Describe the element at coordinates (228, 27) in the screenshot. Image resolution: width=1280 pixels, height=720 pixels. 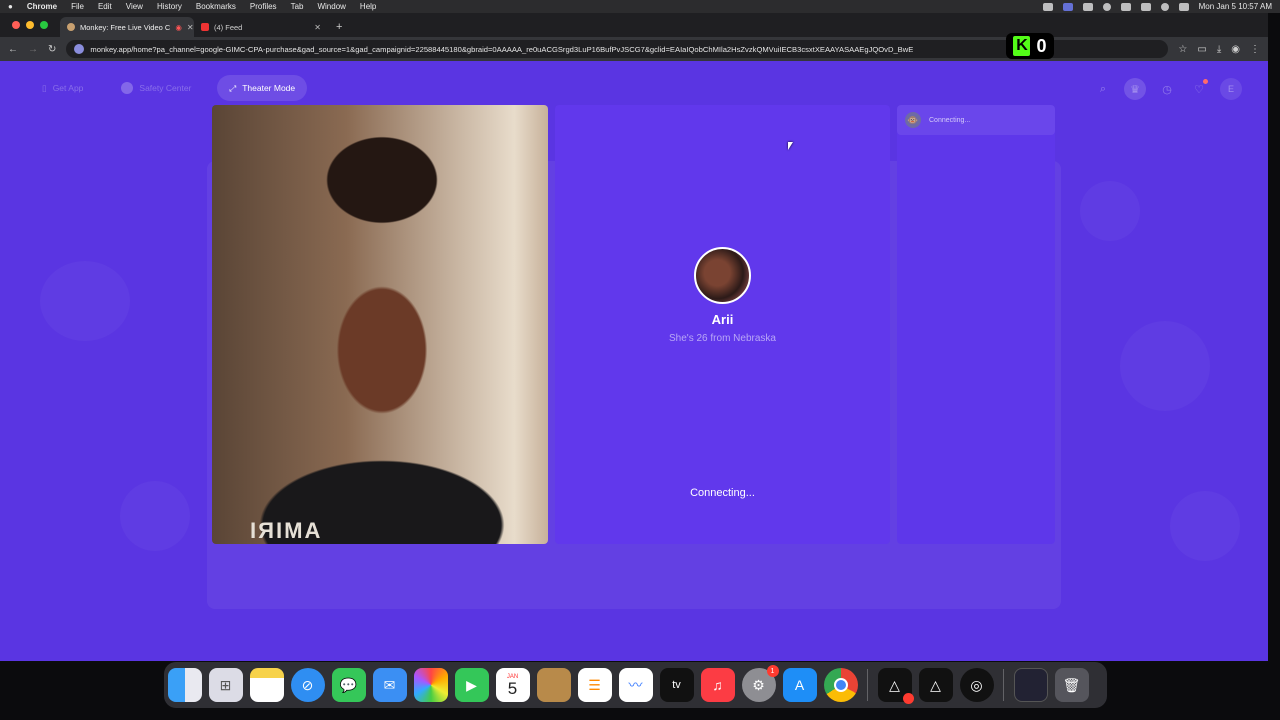
I see `tab-title: (4) Feed` at that location.